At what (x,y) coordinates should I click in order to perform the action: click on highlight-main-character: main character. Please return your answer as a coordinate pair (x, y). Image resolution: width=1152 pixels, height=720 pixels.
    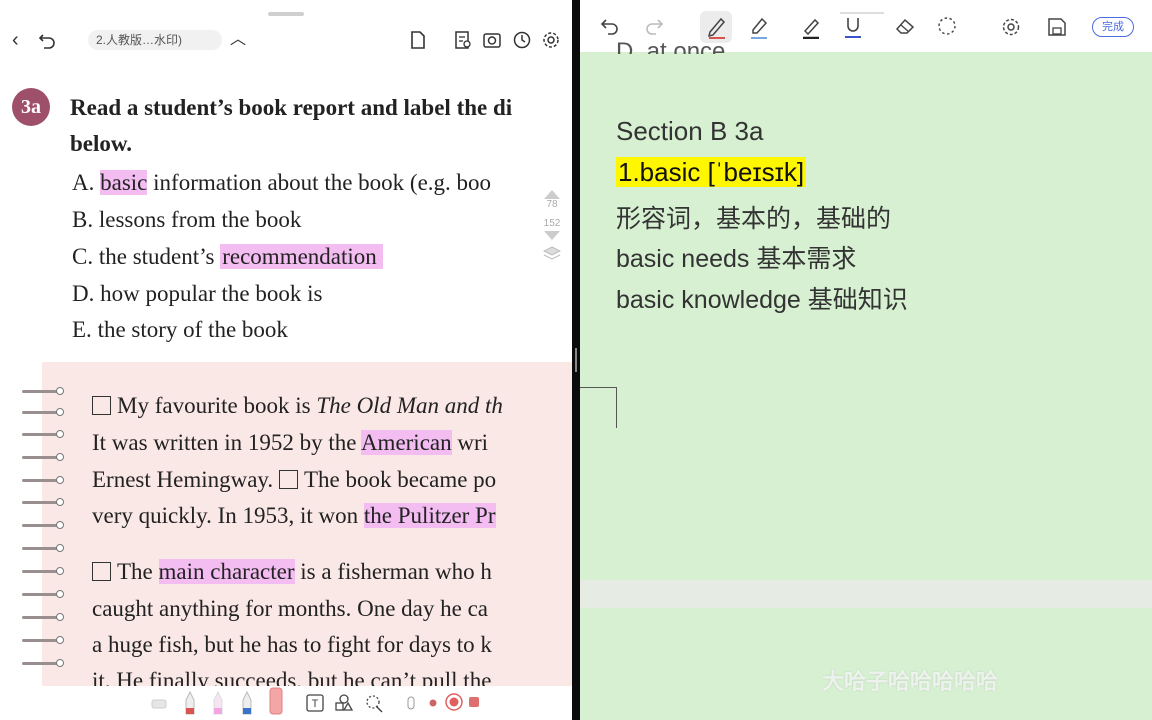
    Looking at the image, I should click on (226, 571).